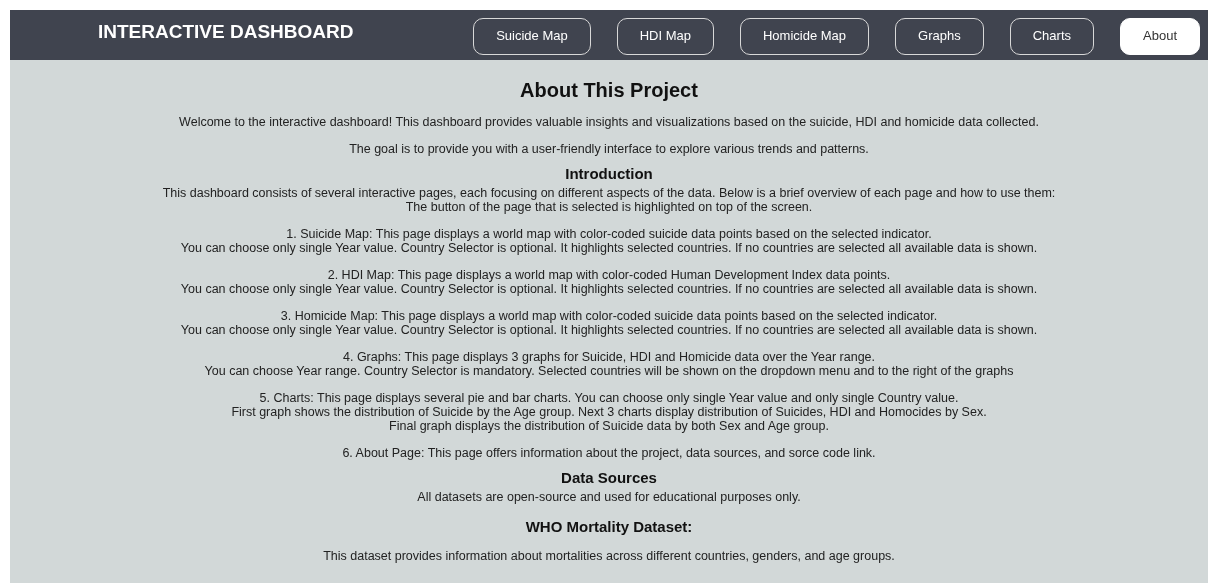 This screenshot has height=583, width=1208. Describe the element at coordinates (609, 412) in the screenshot. I see `paragraph: 5. Charts: This page displays several pie and bar charts. You can choose only single Year value and only single Country value. First graph shows the distribution of Suicide by the Age group. Next 3 charts display distribution of Suicides, HDI and Homocides by Sex. Final graph displays the distribution of Suicide data by both Sex and Age group.` at that location.